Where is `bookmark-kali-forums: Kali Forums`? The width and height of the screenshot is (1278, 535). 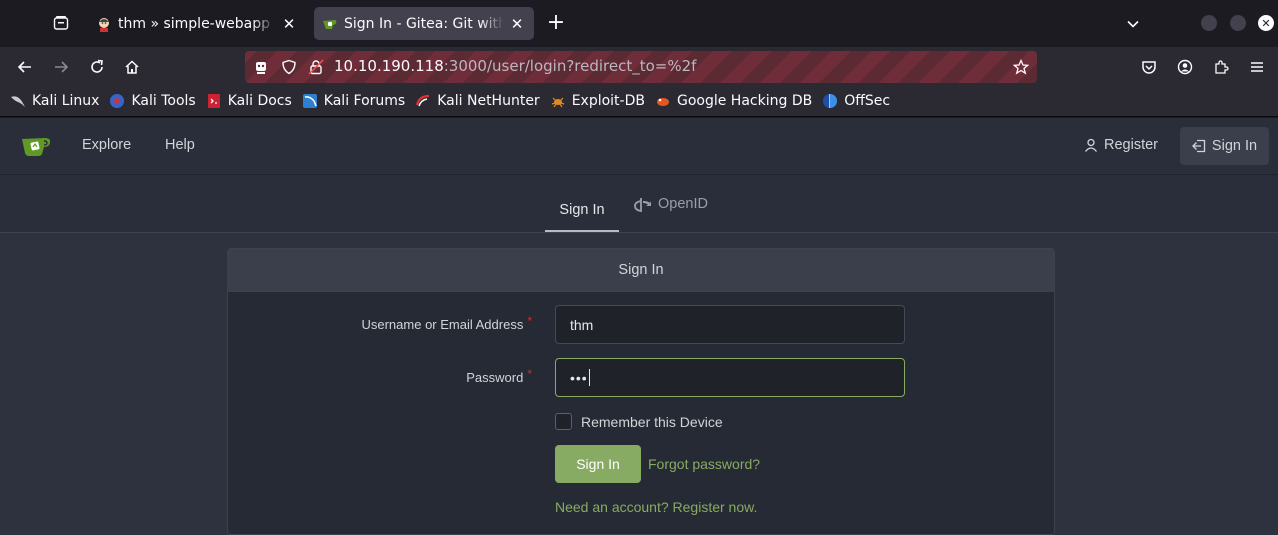
bookmark-kali-forums: Kali Forums is located at coordinates (353, 101).